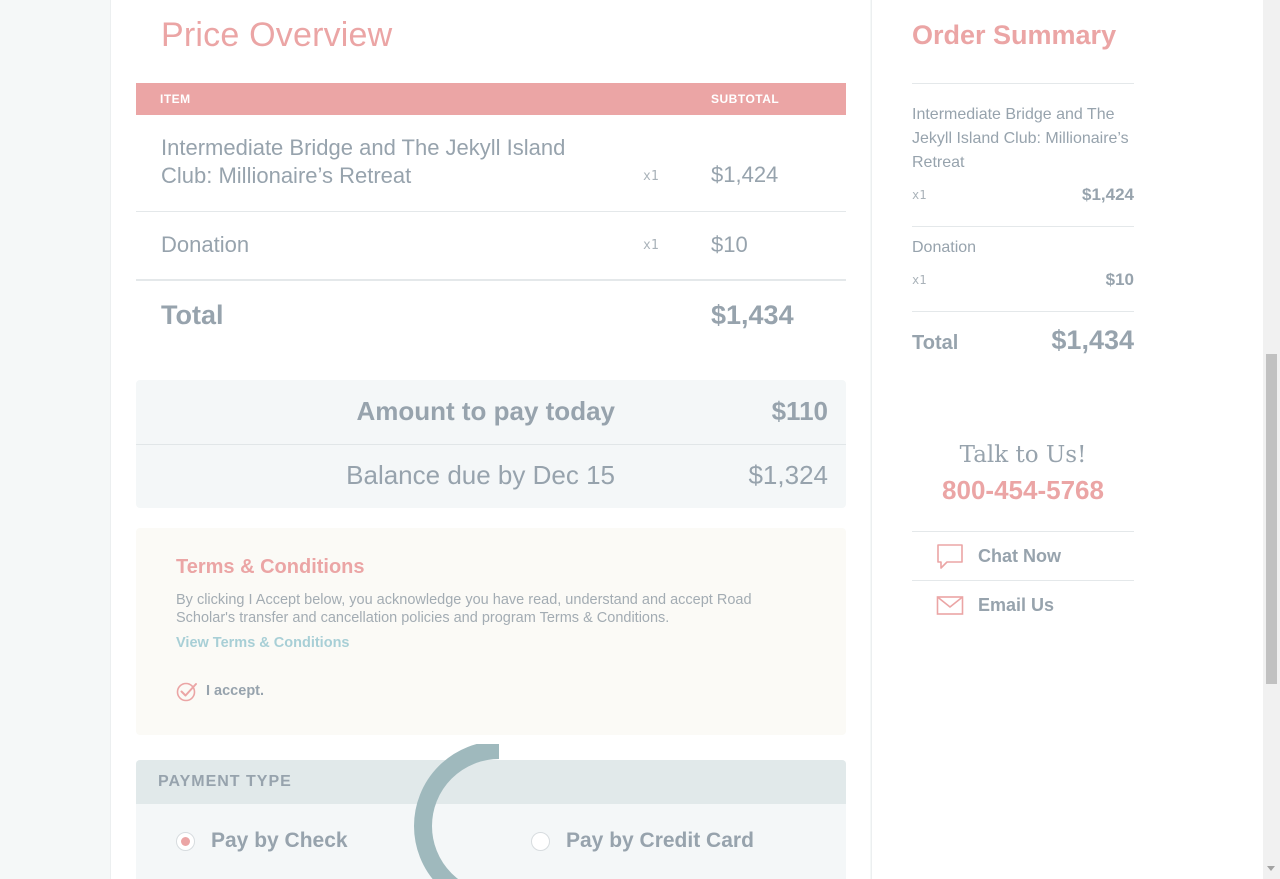  Describe the element at coordinates (1019, 555) in the screenshot. I see `chat-now-label: Chat Now` at that location.